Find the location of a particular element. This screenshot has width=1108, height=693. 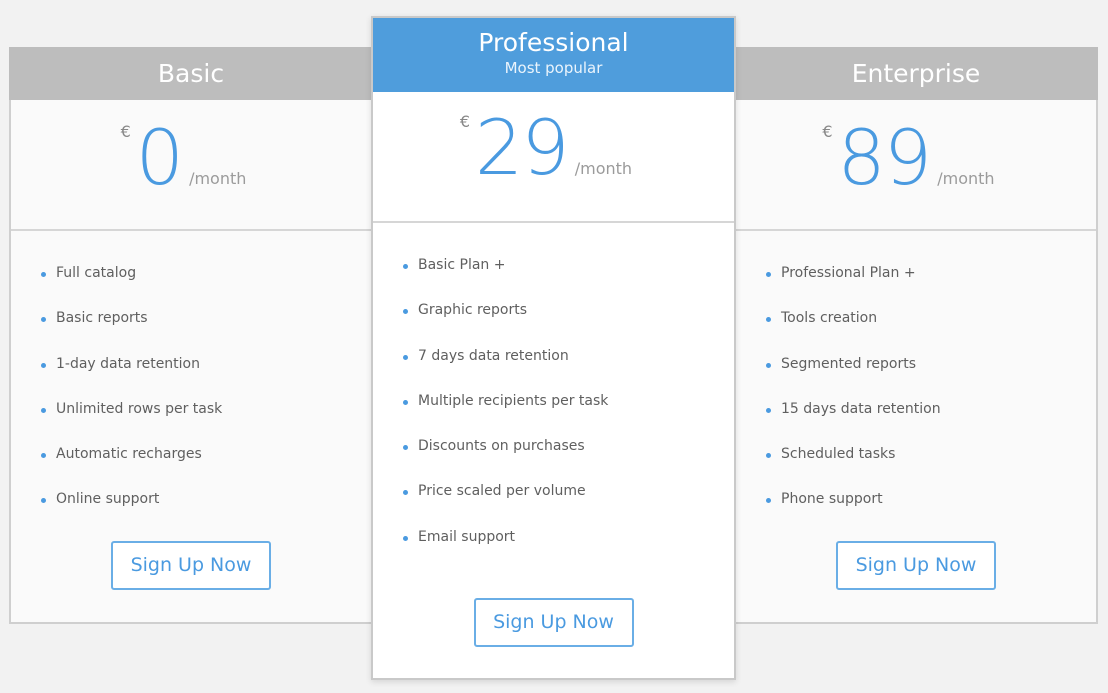

feature-item: Online support is located at coordinates (206, 512).